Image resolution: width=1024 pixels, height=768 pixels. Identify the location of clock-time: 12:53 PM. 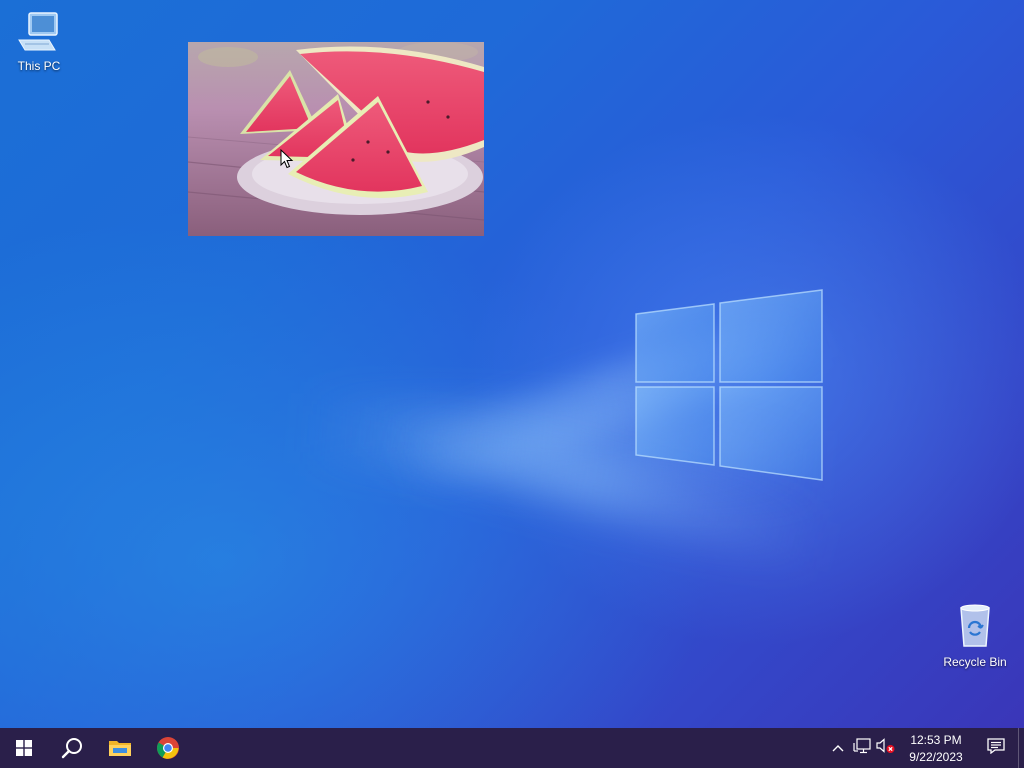
(936, 739).